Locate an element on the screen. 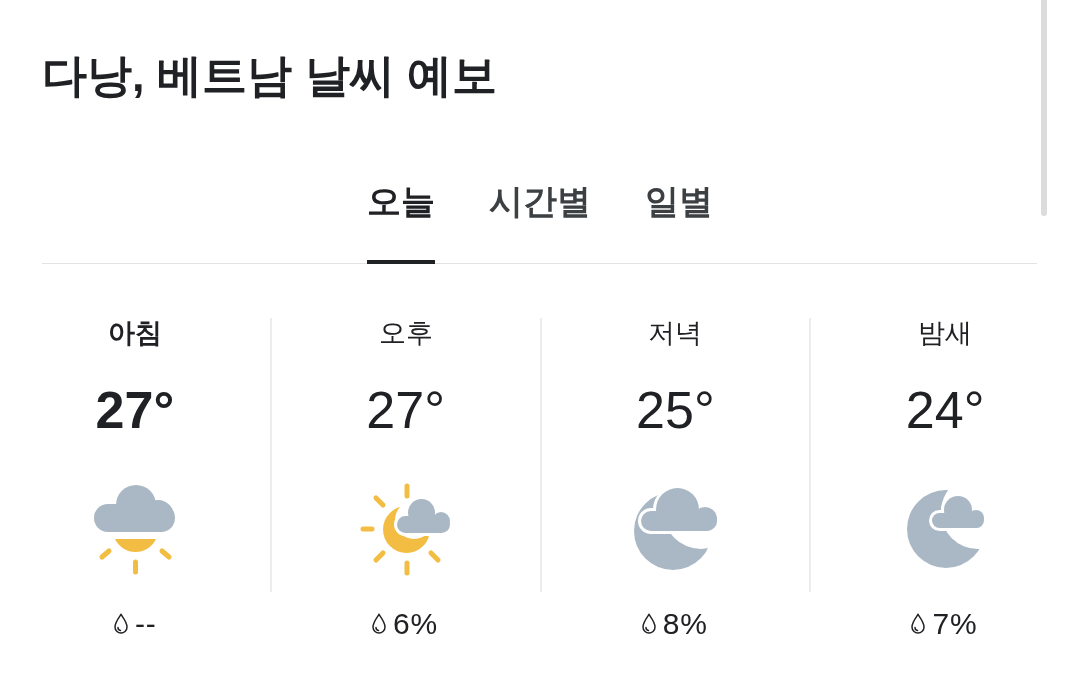 This screenshot has width=1079, height=680. tab: 시간별 is located at coordinates (539, 220).